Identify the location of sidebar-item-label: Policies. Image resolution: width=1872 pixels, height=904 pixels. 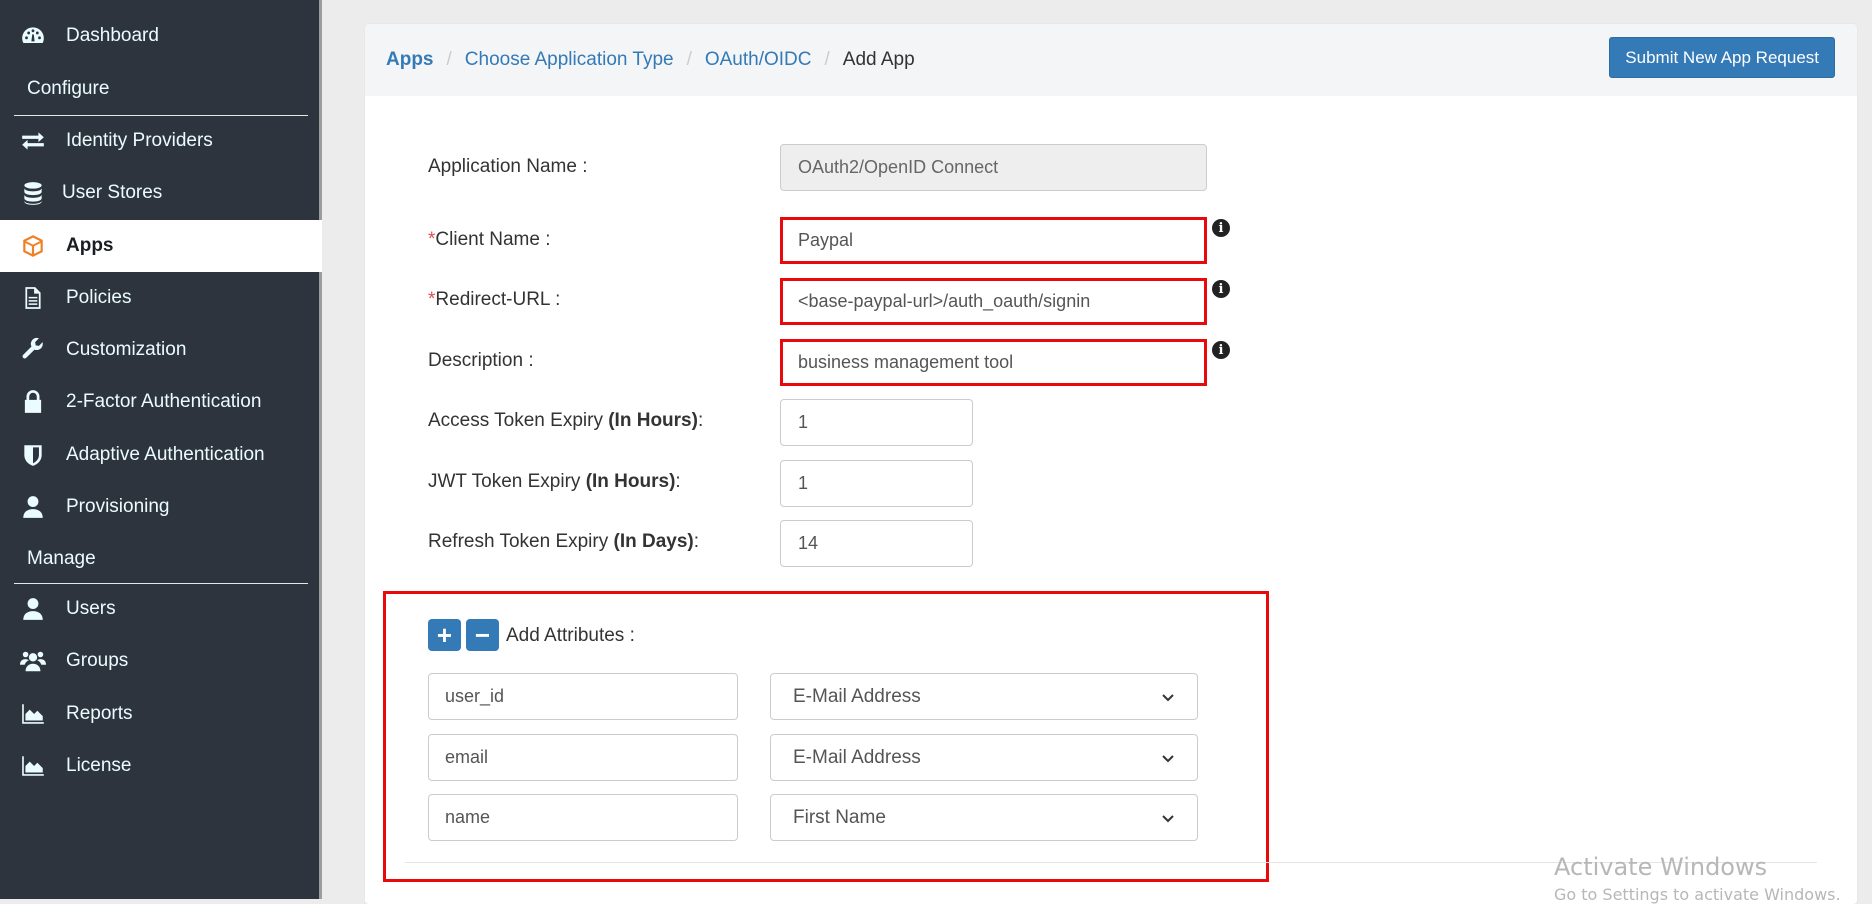
(99, 297).